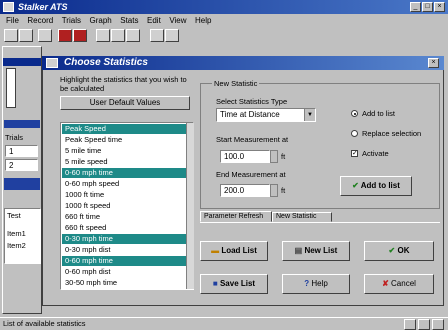  Describe the element at coordinates (126, 250) in the screenshot. I see `statistics-list-item: 0-30 mph dist` at that location.